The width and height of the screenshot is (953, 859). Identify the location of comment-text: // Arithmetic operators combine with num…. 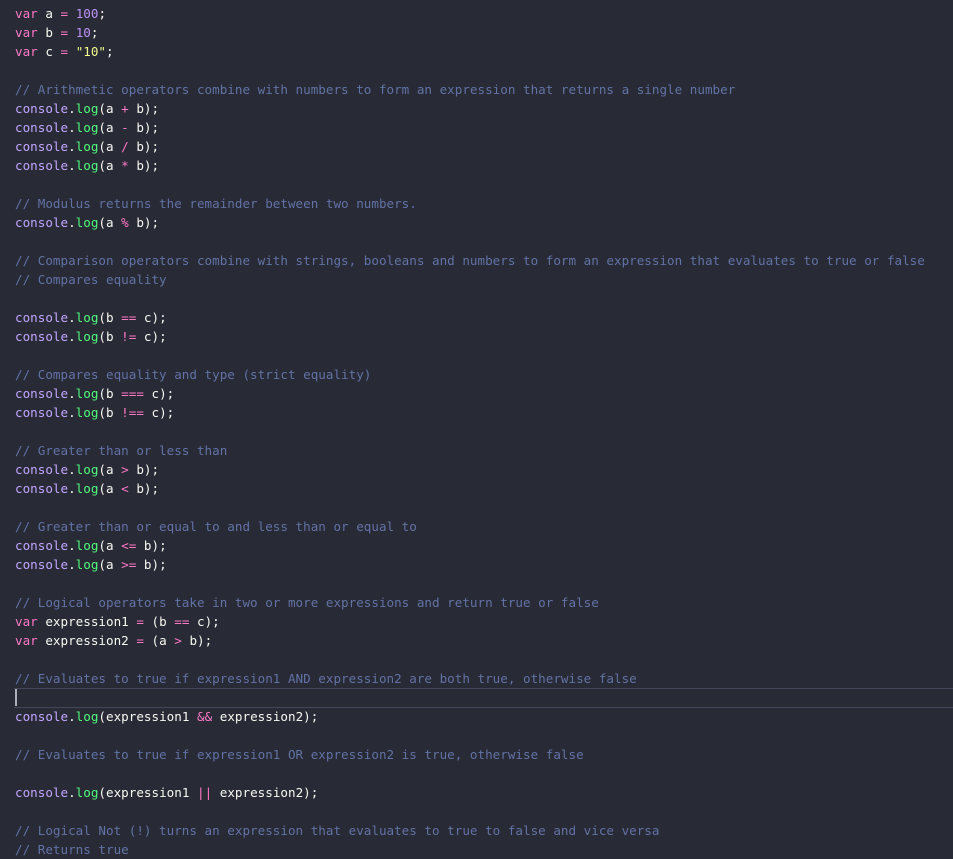
(375, 89).